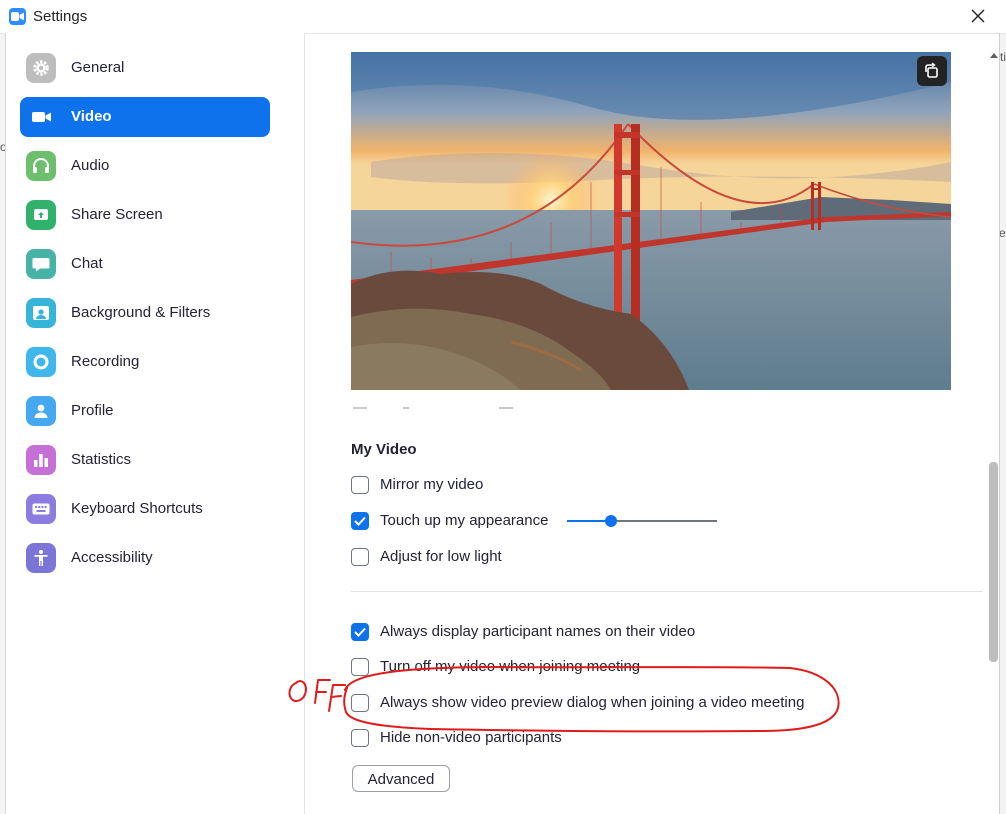  What do you see at coordinates (1002, 233) in the screenshot?
I see `background-text-fragment: es` at bounding box center [1002, 233].